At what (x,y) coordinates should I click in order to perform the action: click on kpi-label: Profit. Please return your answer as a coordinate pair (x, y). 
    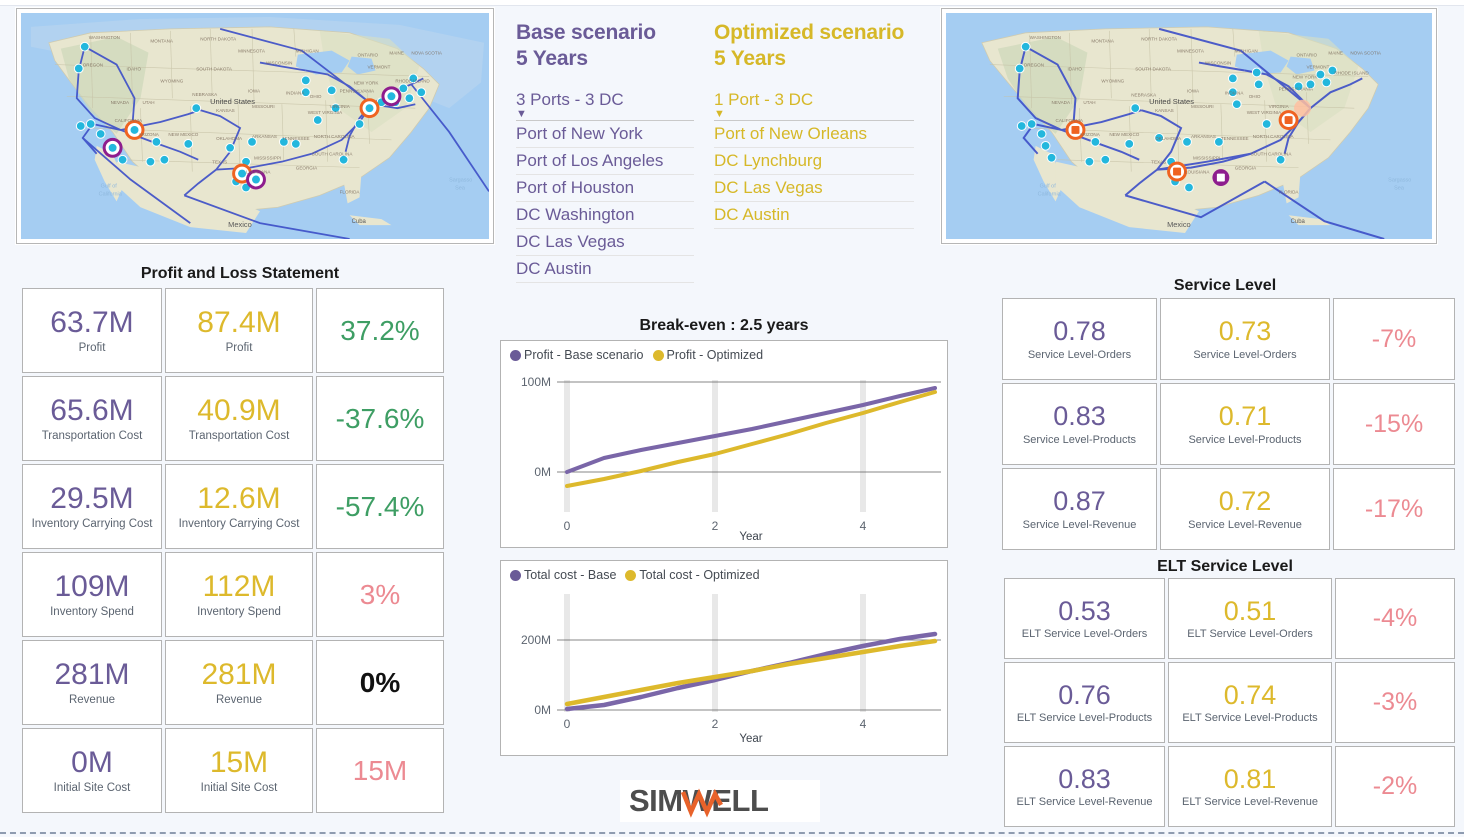
    Looking at the image, I should click on (239, 347).